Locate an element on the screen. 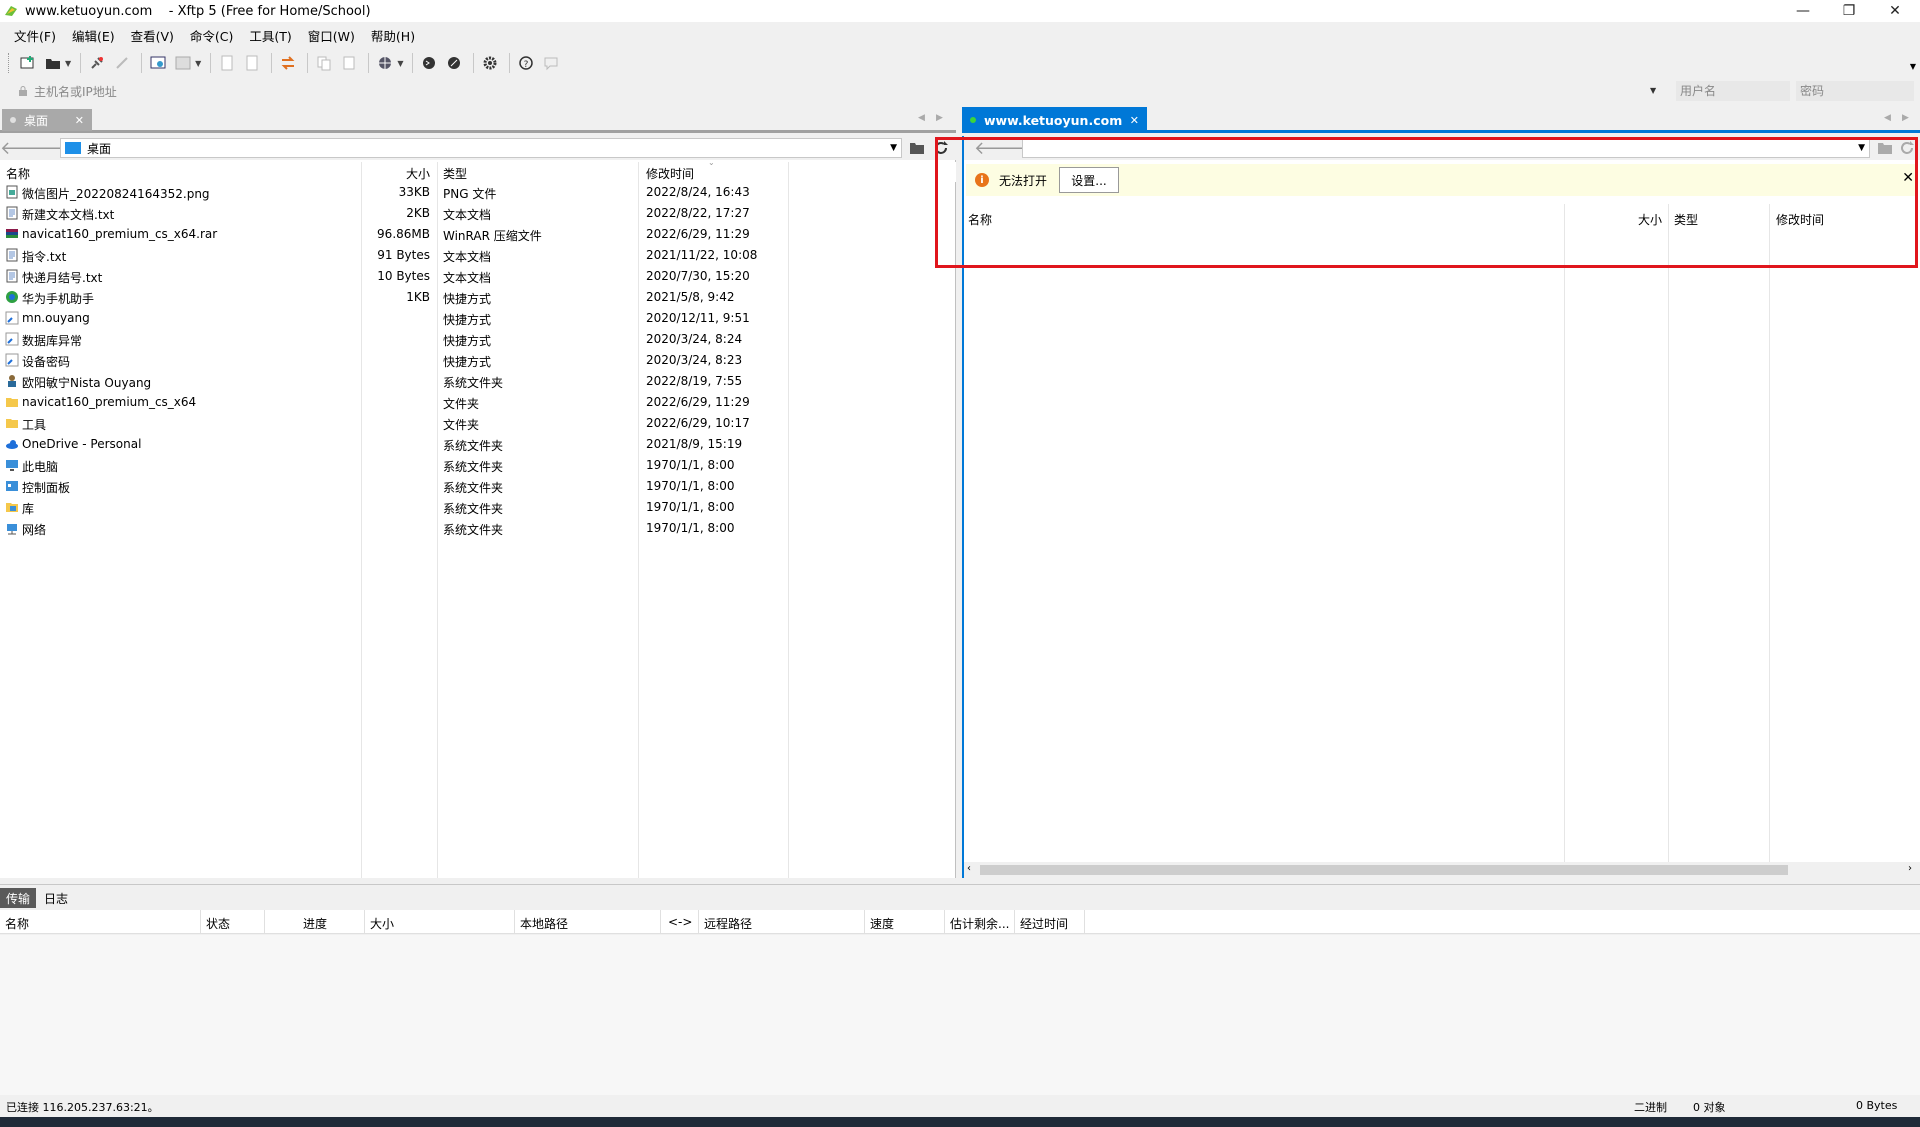 This screenshot has width=1920, height=1127. close-button: ✕ is located at coordinates (1895, 11).